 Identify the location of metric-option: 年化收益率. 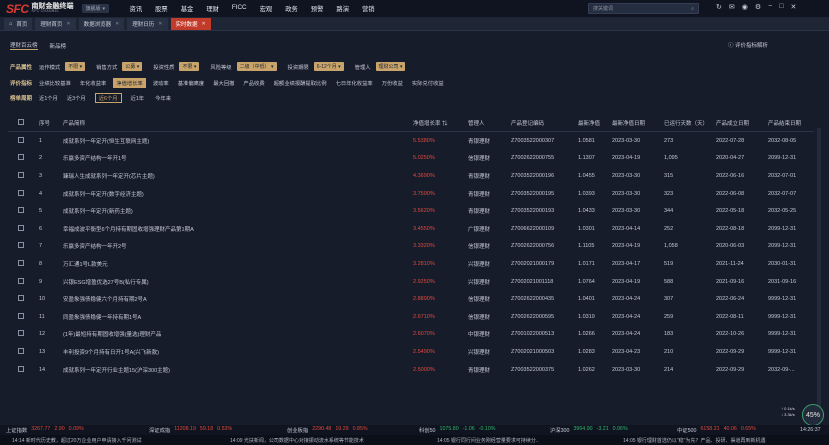
(93, 83).